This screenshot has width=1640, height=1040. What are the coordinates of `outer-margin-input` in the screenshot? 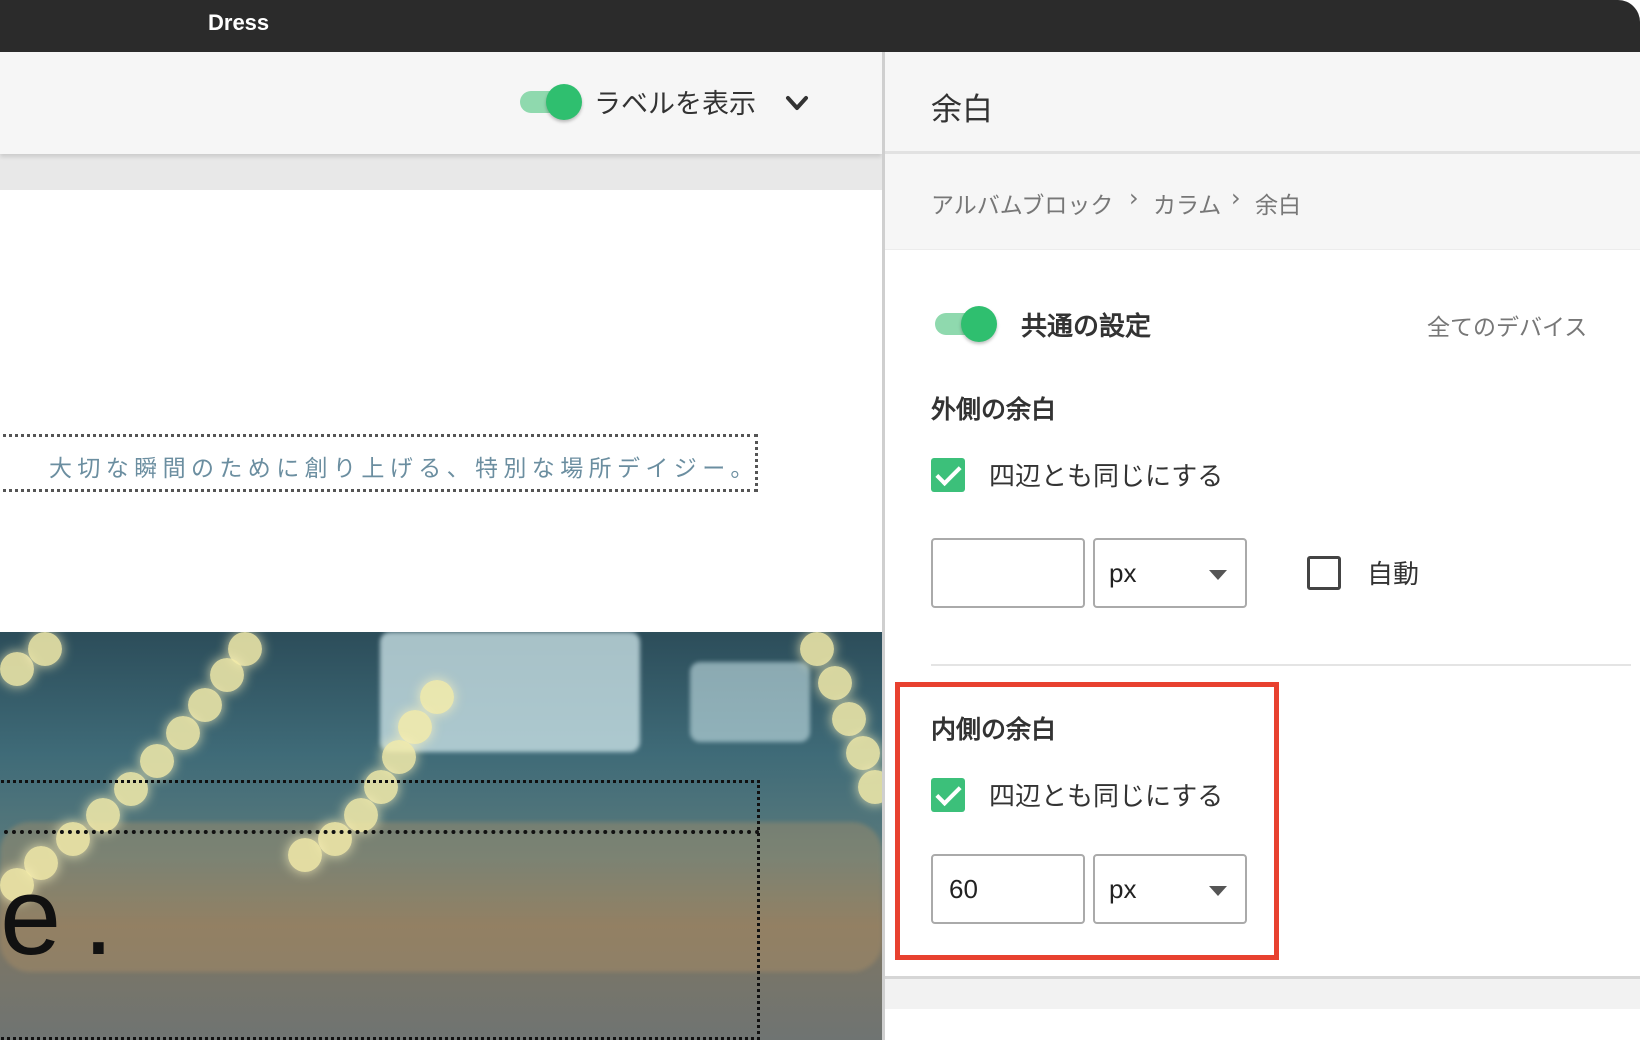 It's located at (1008, 573).